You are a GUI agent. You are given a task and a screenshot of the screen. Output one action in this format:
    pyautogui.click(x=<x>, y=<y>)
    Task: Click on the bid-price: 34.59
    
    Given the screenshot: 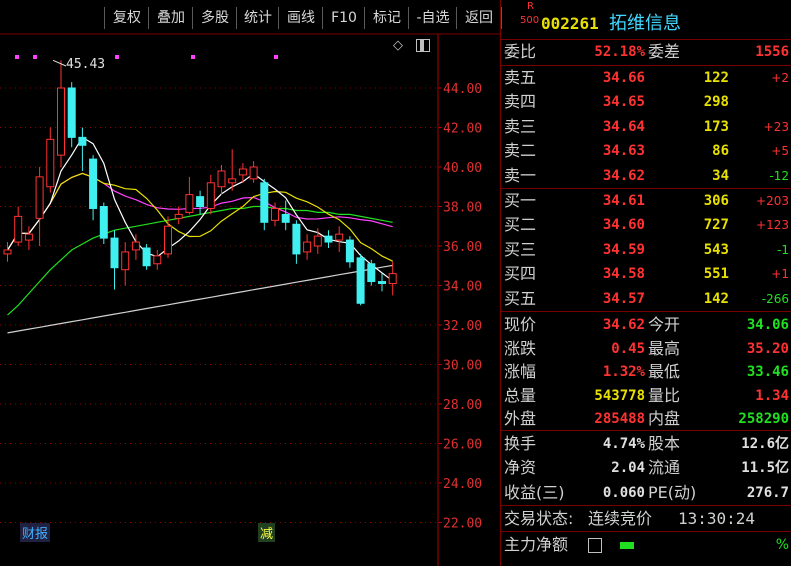 What is the action you would take?
    pyautogui.click(x=623, y=249)
    